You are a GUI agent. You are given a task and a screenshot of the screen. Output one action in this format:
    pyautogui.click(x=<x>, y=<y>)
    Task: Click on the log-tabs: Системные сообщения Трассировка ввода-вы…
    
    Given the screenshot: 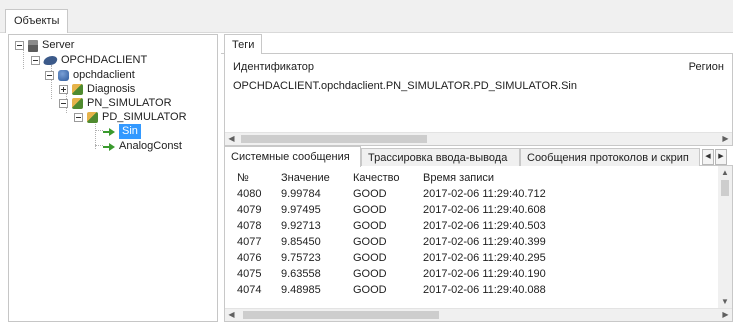 What is the action you would take?
    pyautogui.click(x=478, y=156)
    